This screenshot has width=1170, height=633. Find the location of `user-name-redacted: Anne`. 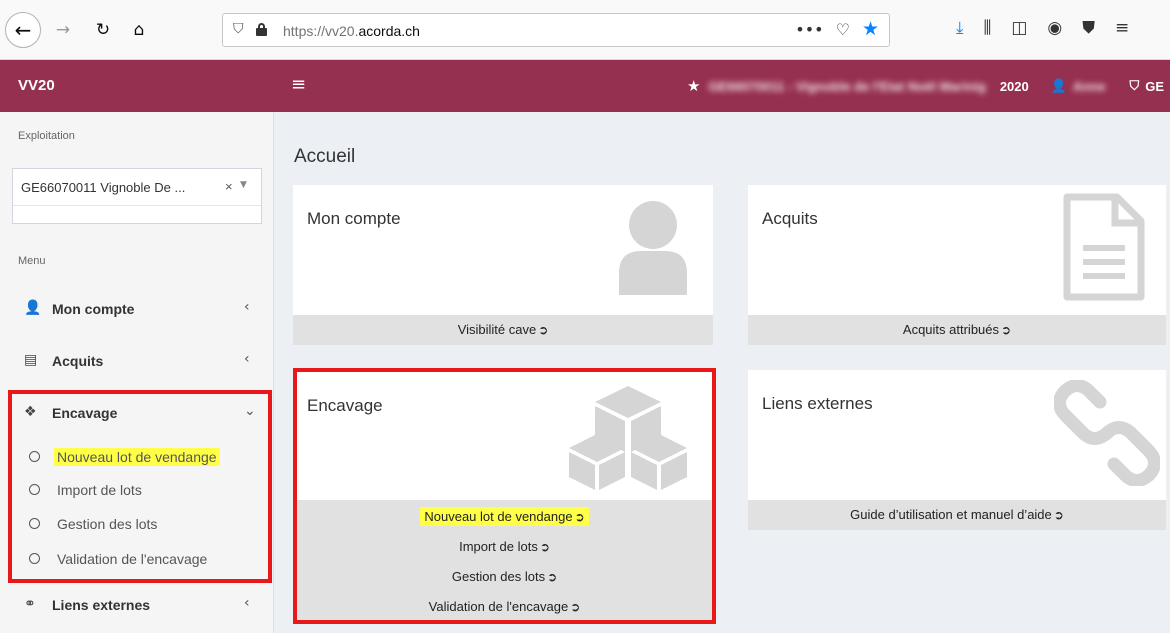

user-name-redacted: Anne is located at coordinates (1089, 86).